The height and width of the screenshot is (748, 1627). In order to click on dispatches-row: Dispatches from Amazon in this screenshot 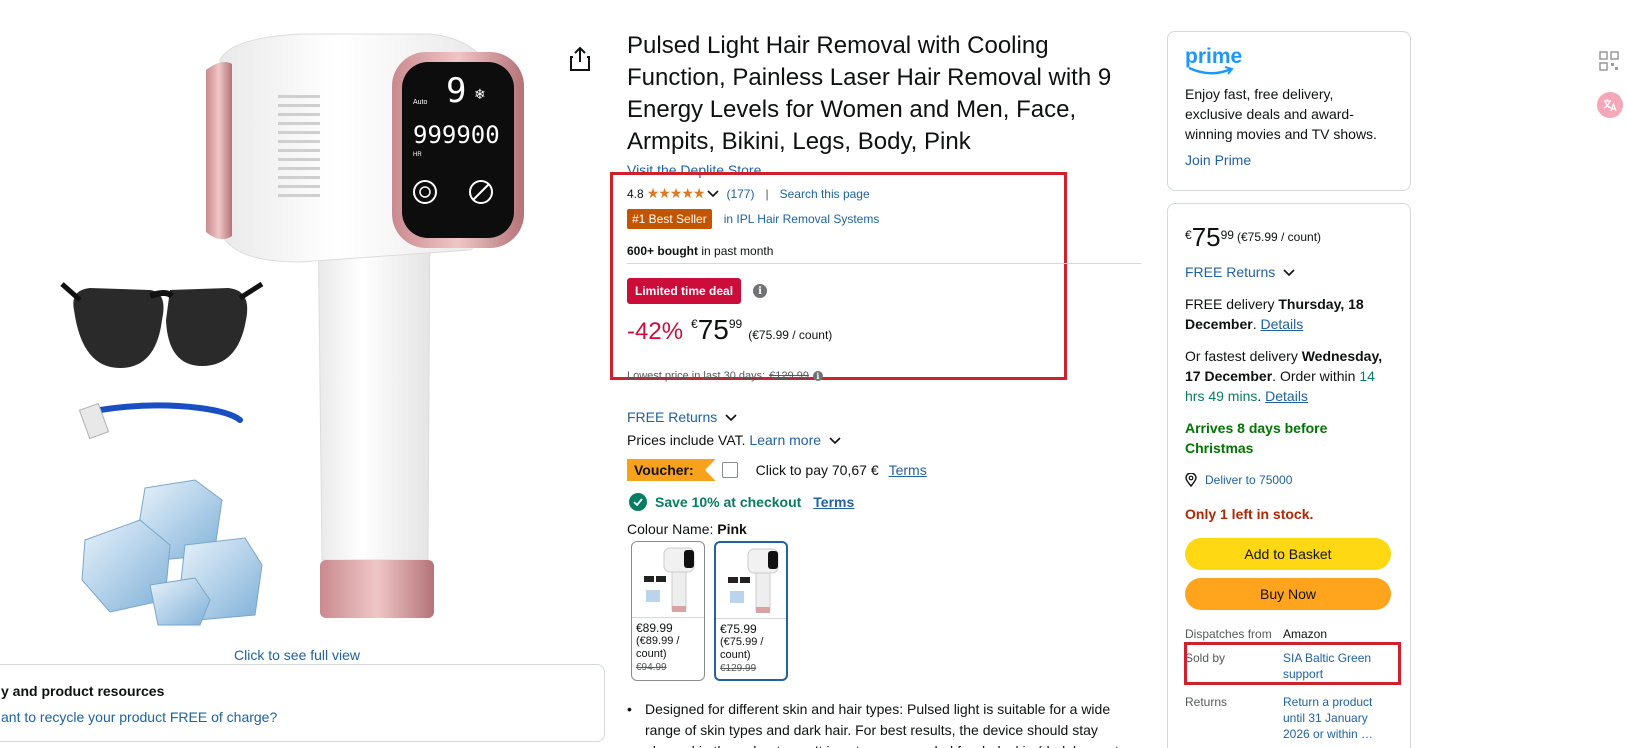, I will do `click(1289, 634)`.